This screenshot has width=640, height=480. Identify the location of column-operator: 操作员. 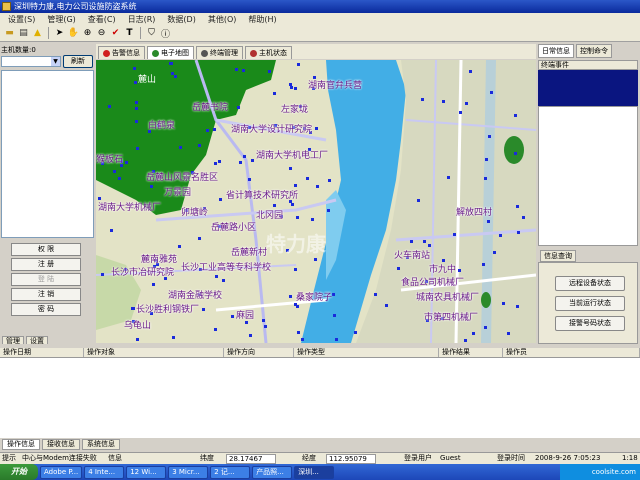
(571, 352).